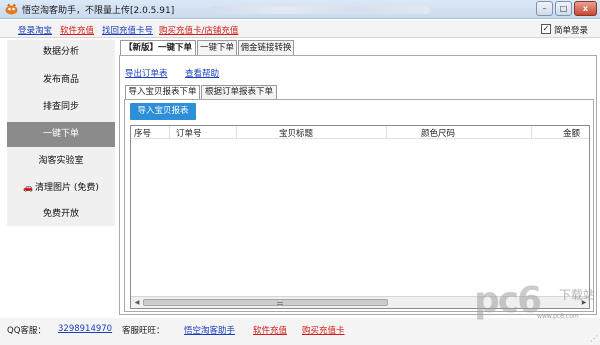 This screenshot has width=600, height=345. What do you see at coordinates (61, 107) in the screenshot?
I see `sidebar-item-sync: 排查同步` at bounding box center [61, 107].